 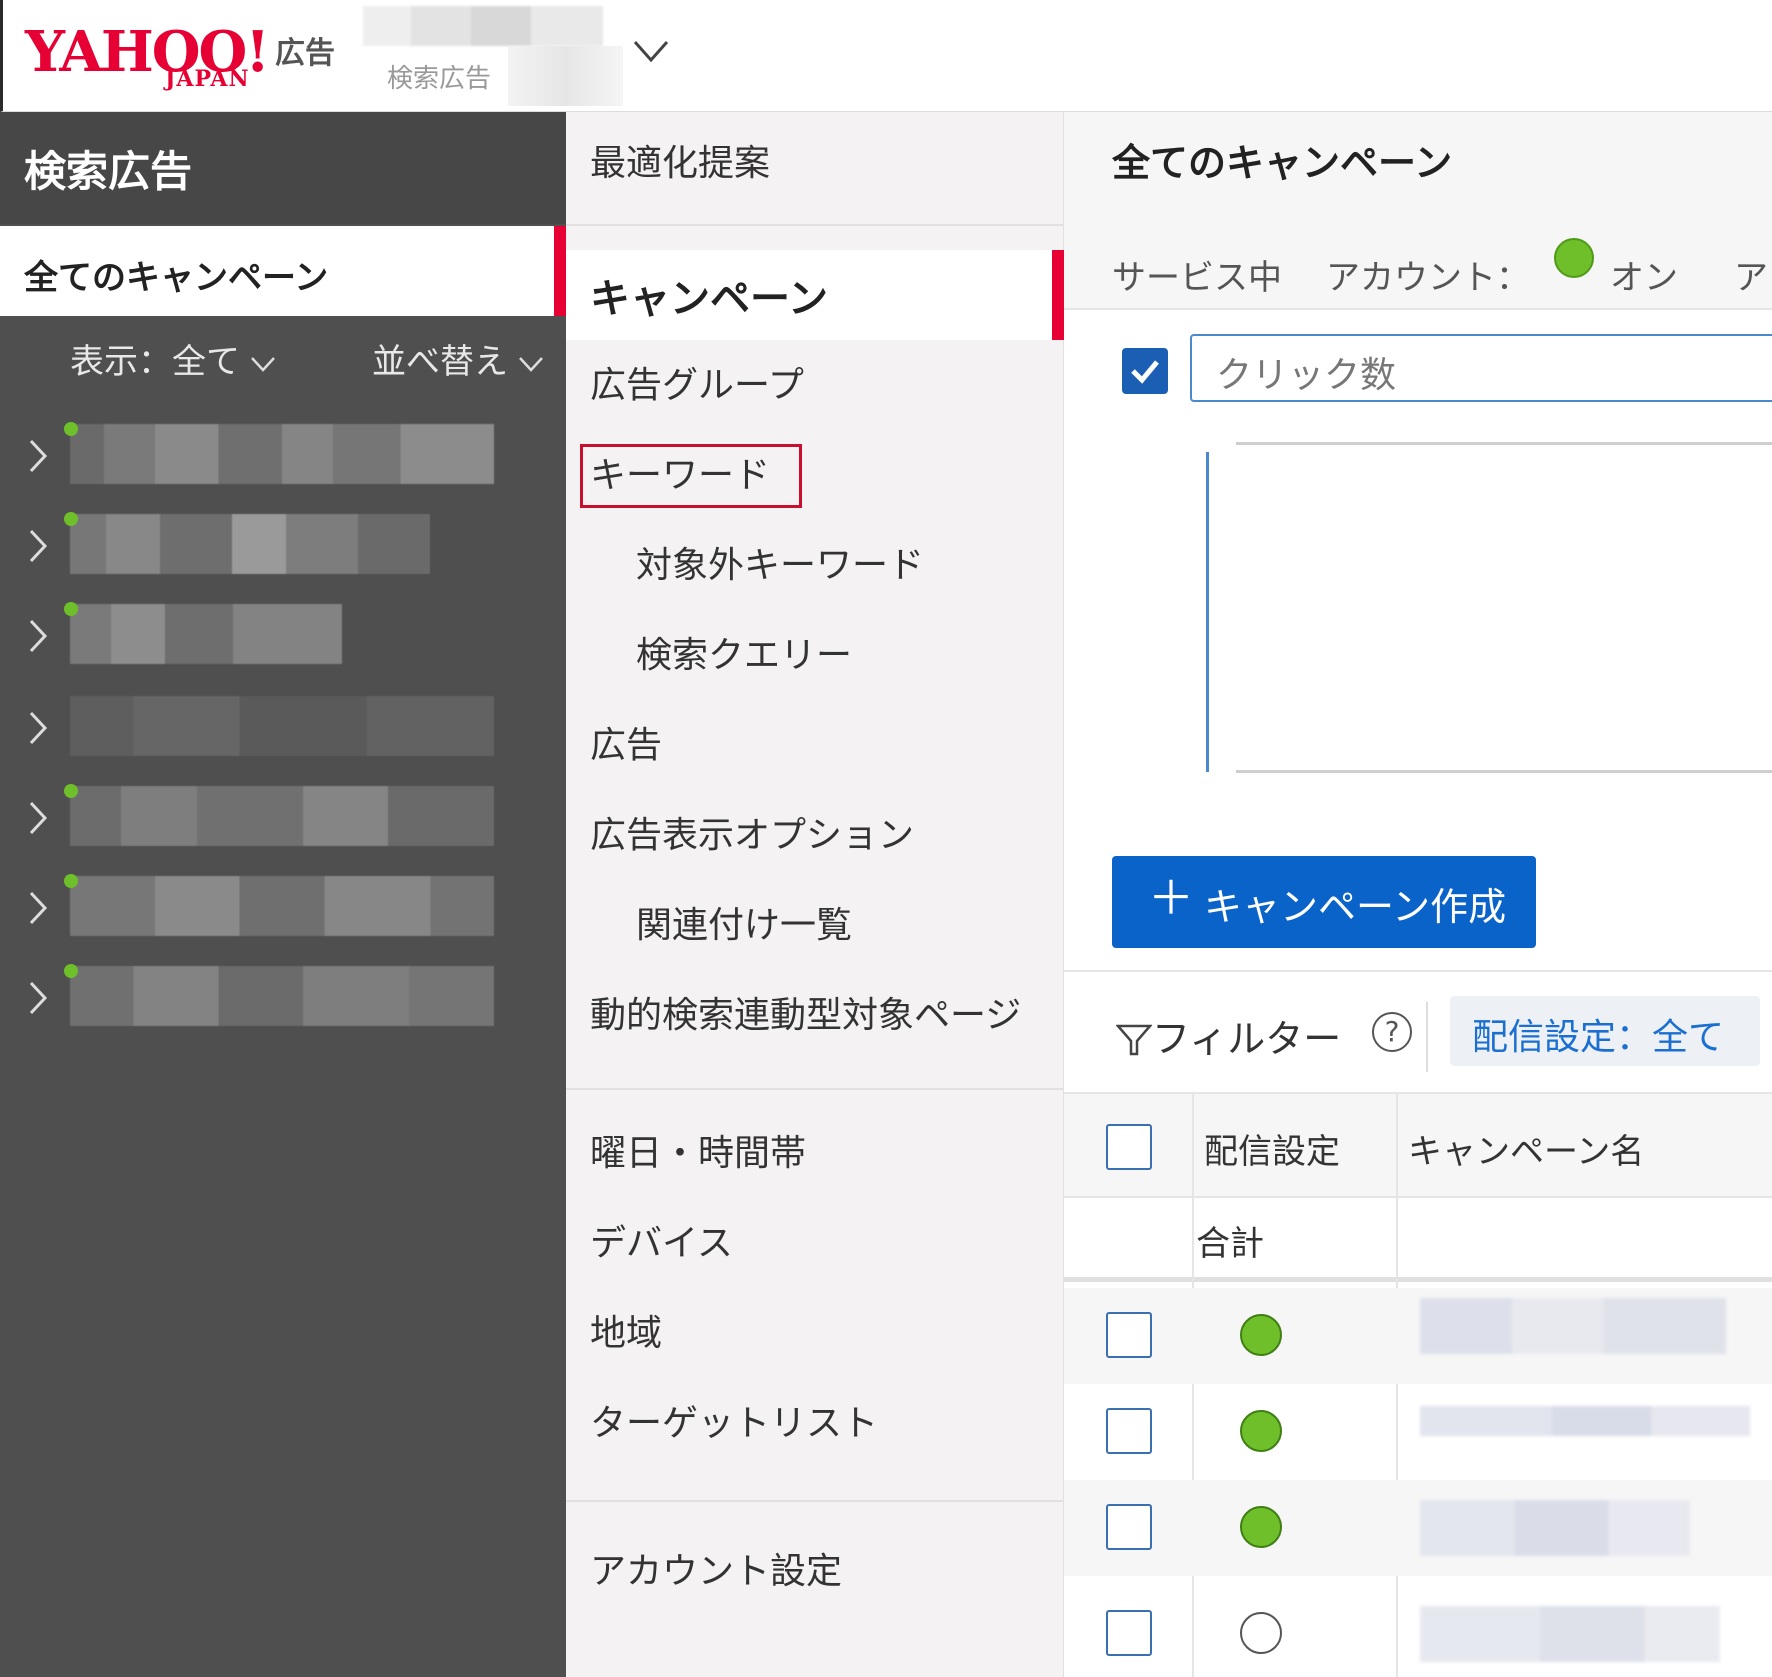 I want to click on account-status-dot, so click(x=1574, y=258).